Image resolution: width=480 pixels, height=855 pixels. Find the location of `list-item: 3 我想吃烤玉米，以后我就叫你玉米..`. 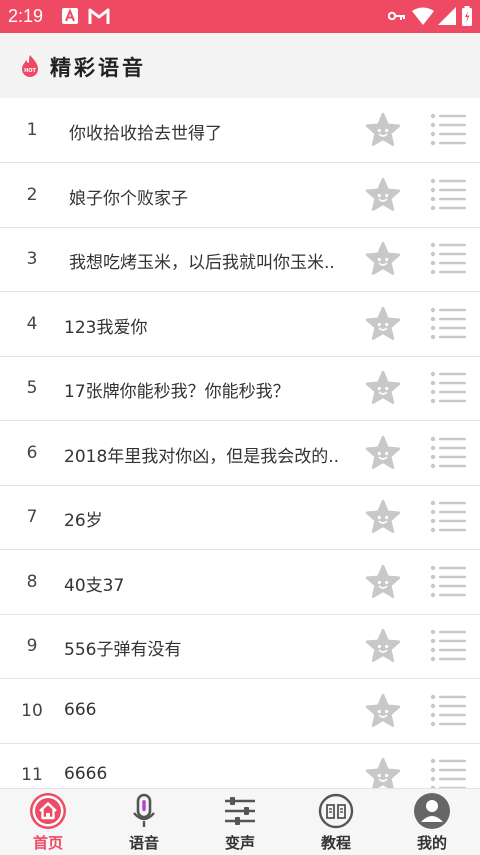

list-item: 3 我想吃烤玉米，以后我就叫你玉米.. is located at coordinates (240, 259).